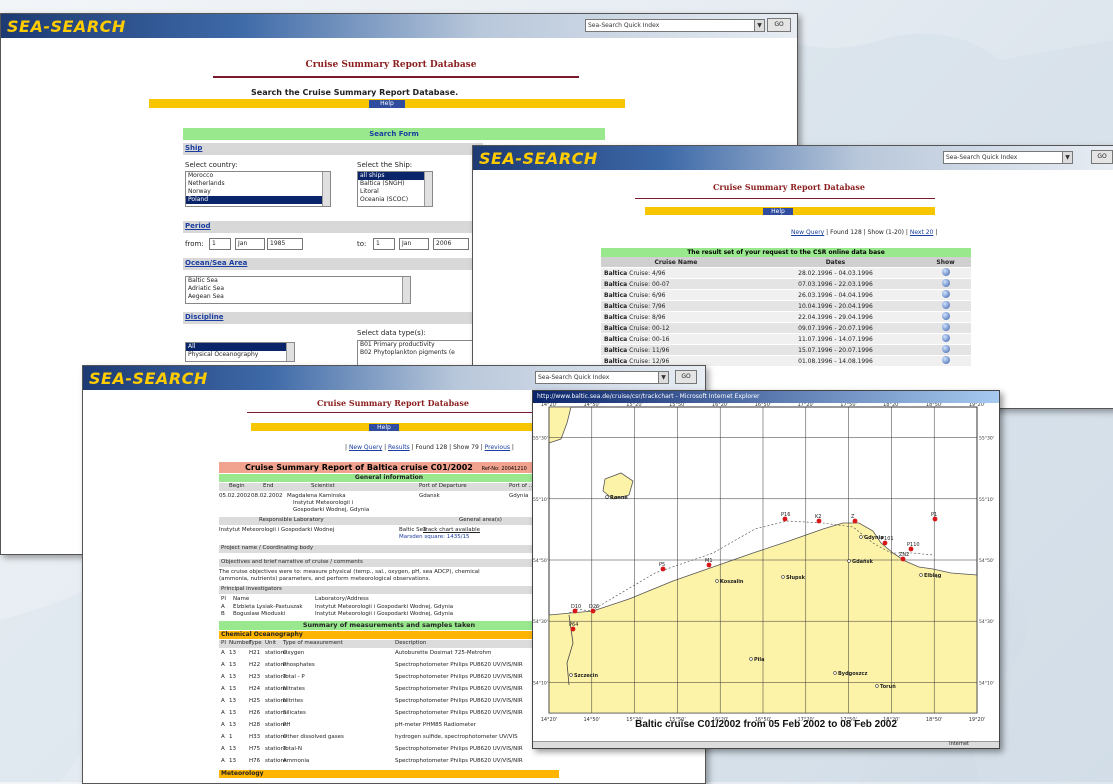 Image resolution: width=1113 pixels, height=784 pixels. I want to click on from-month-select: Jan, so click(250, 244).